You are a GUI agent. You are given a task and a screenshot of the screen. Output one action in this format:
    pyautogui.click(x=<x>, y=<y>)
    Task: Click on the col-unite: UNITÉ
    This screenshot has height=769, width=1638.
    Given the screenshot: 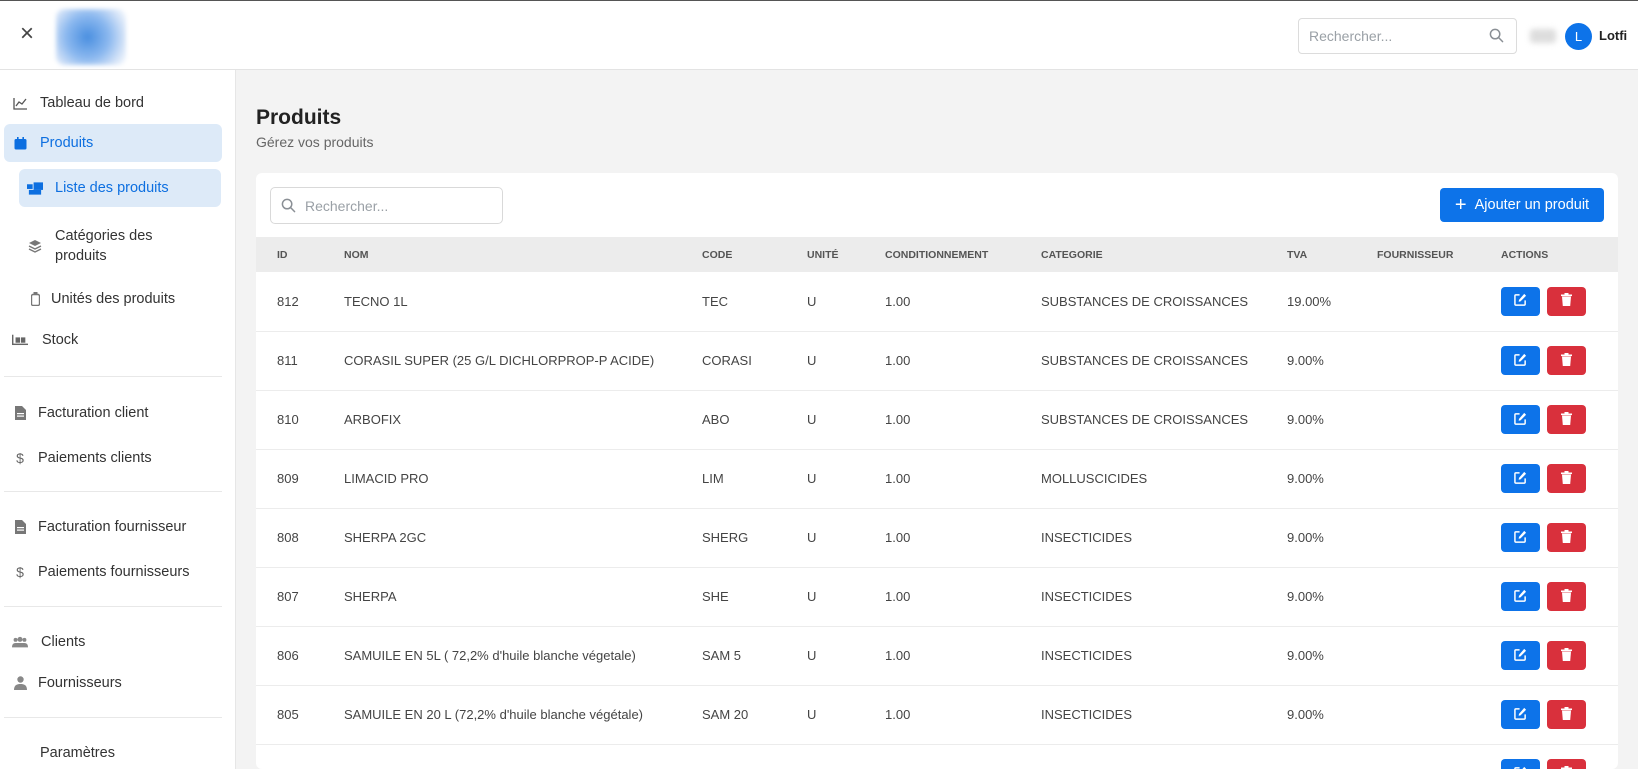 What is the action you would take?
    pyautogui.click(x=846, y=254)
    